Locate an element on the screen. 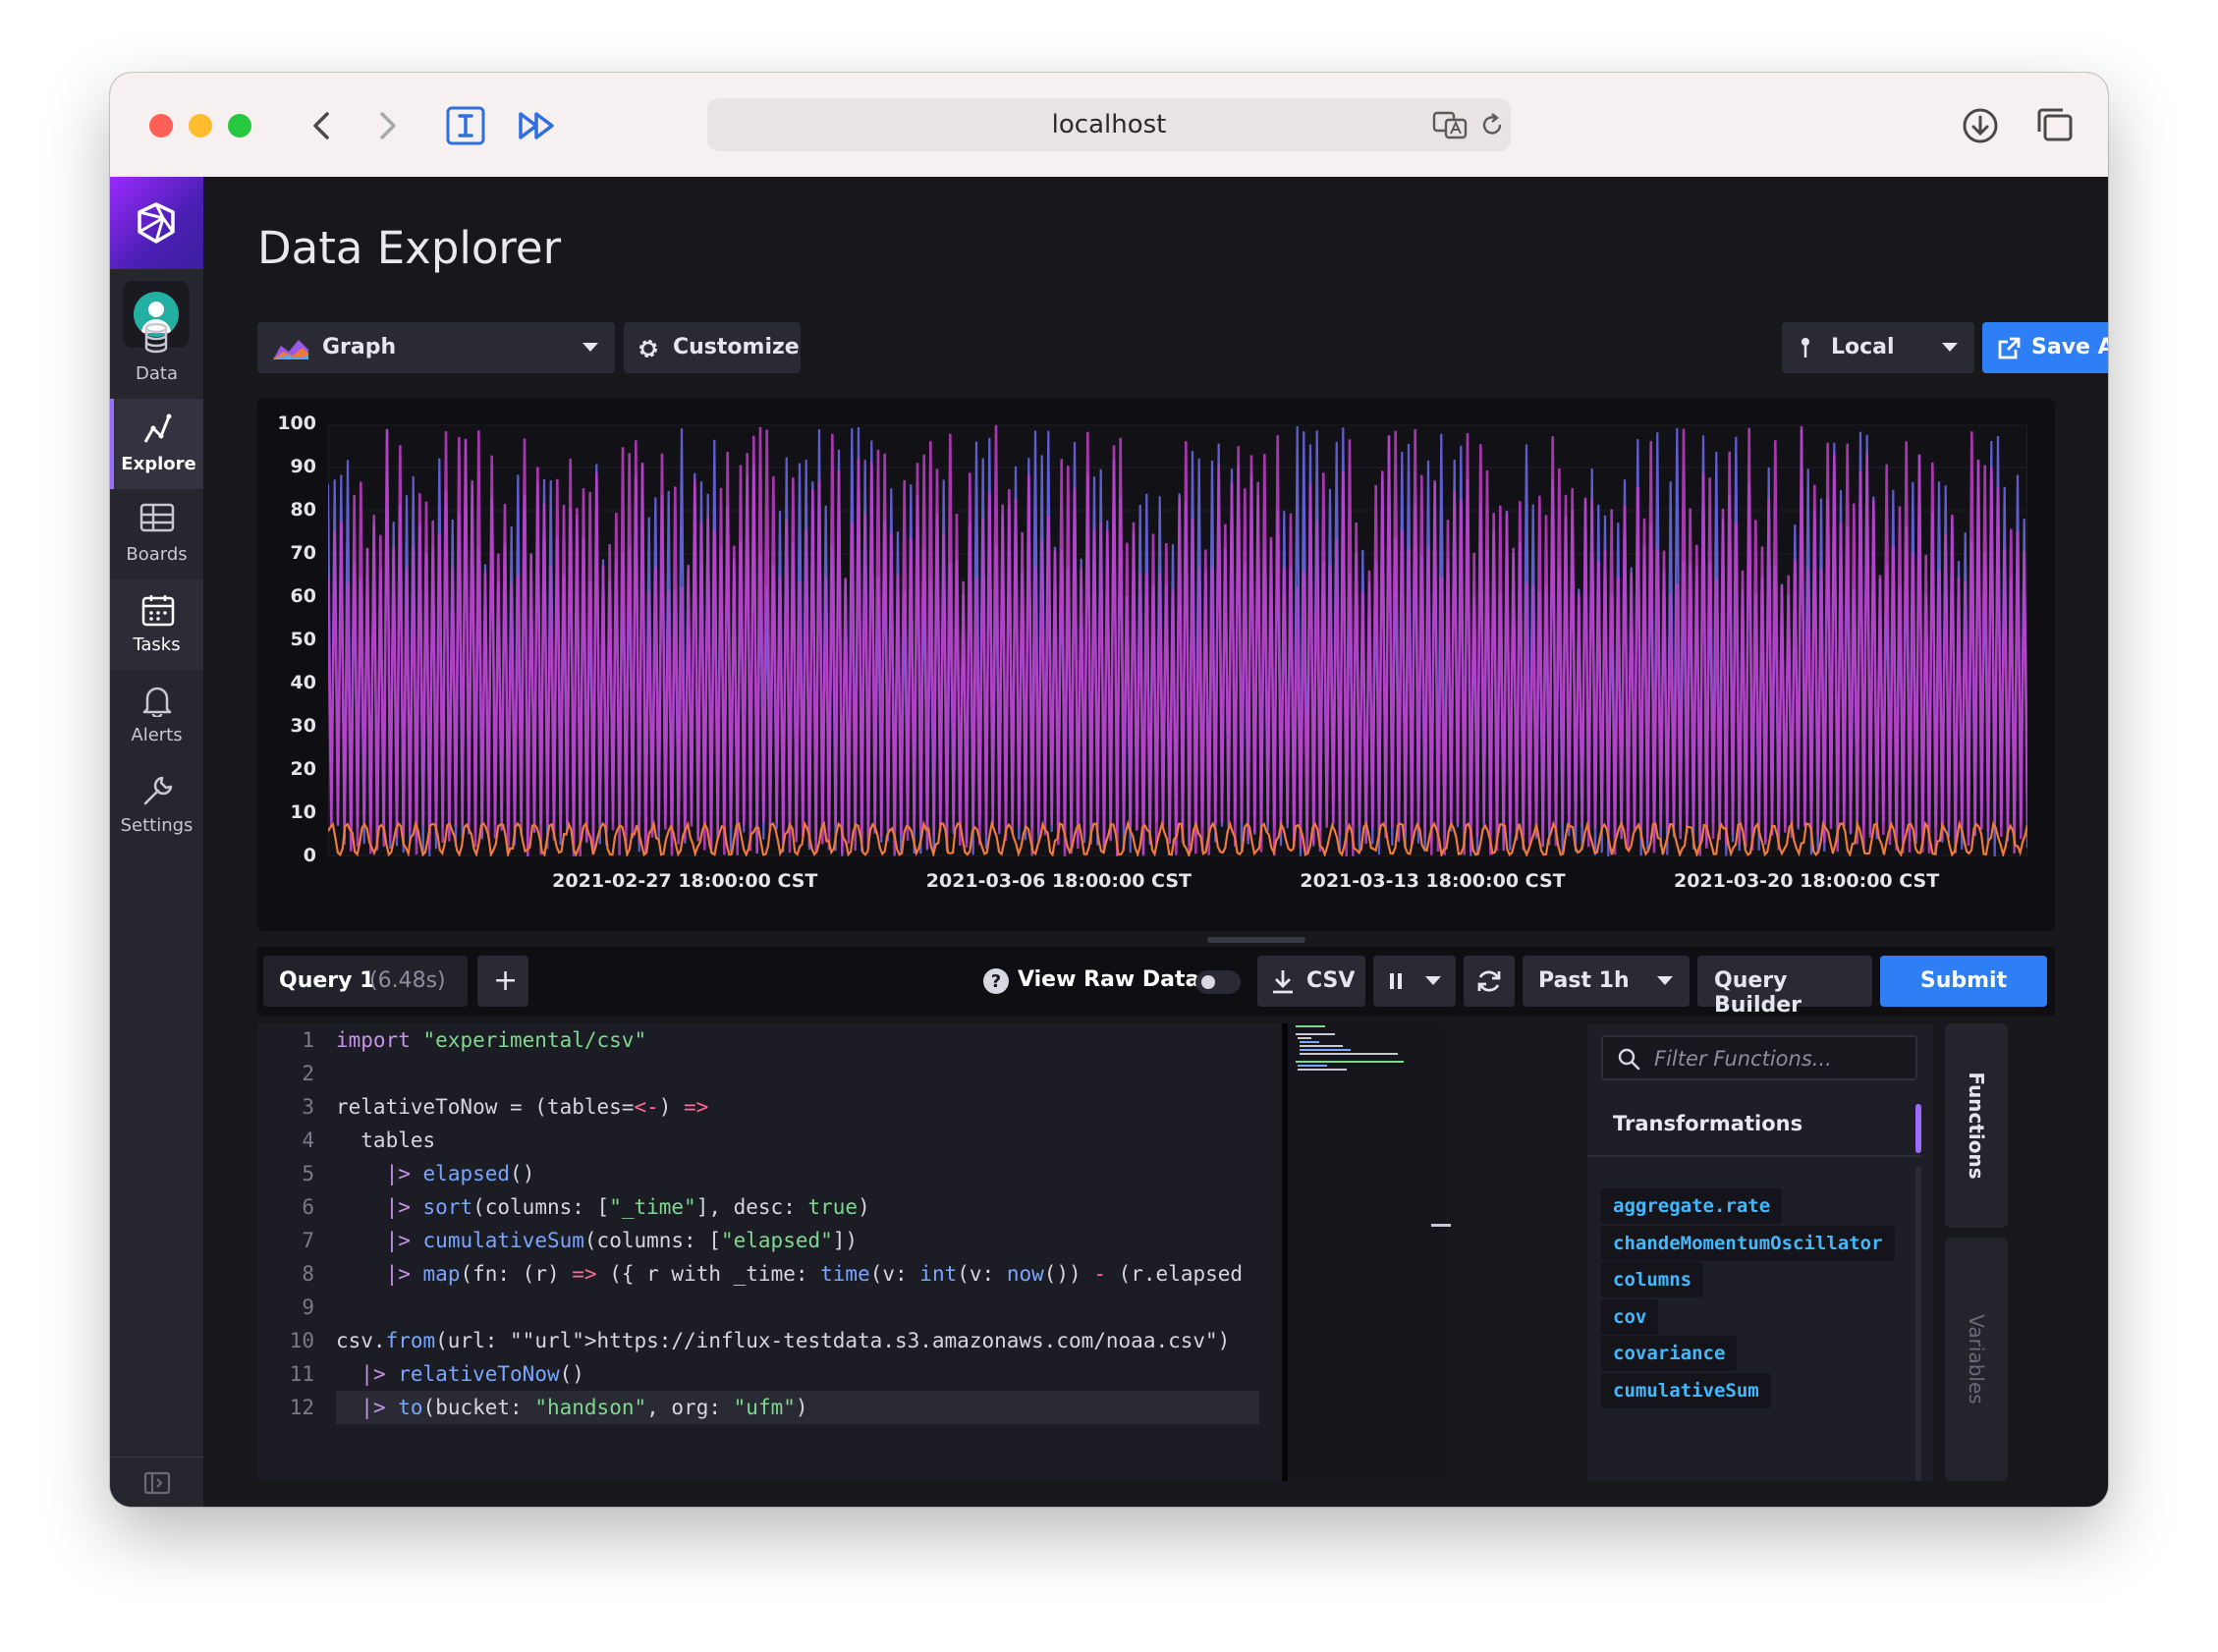  page-title: Data Explorer is located at coordinates (410, 248).